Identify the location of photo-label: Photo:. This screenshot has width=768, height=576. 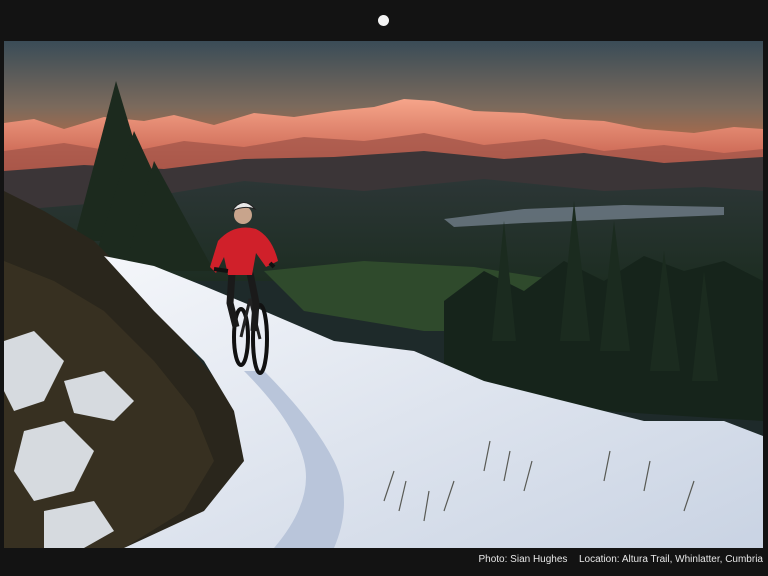
(493, 559).